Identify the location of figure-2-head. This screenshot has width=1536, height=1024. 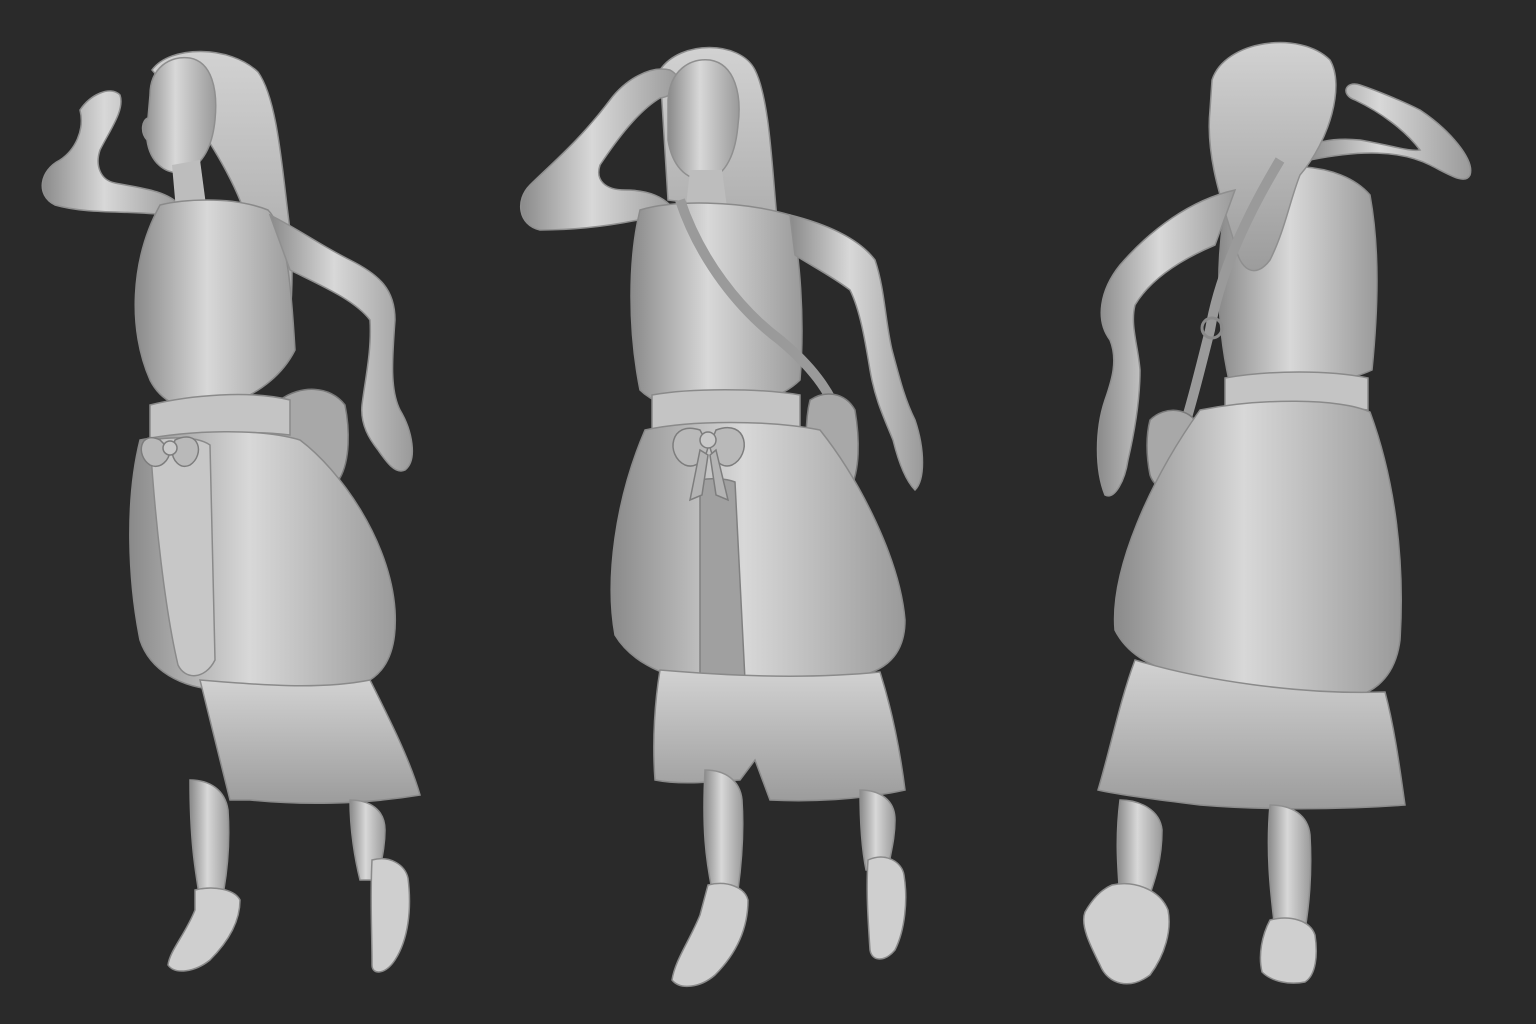
(703, 120).